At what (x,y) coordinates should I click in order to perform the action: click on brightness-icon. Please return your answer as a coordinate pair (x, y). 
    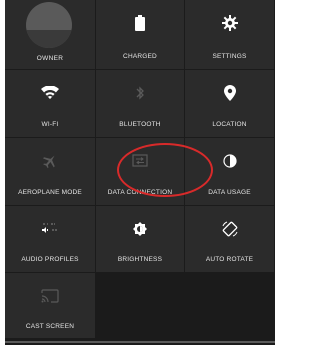
    Looking at the image, I should click on (140, 229).